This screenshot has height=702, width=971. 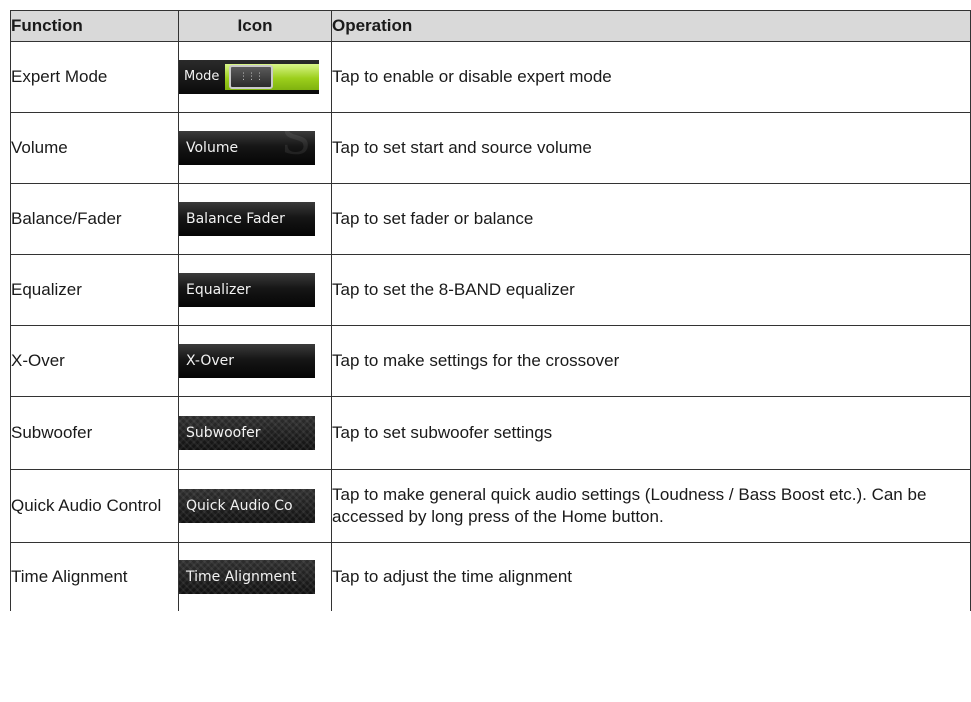 I want to click on function-name: Balance/Fader, so click(x=94, y=219).